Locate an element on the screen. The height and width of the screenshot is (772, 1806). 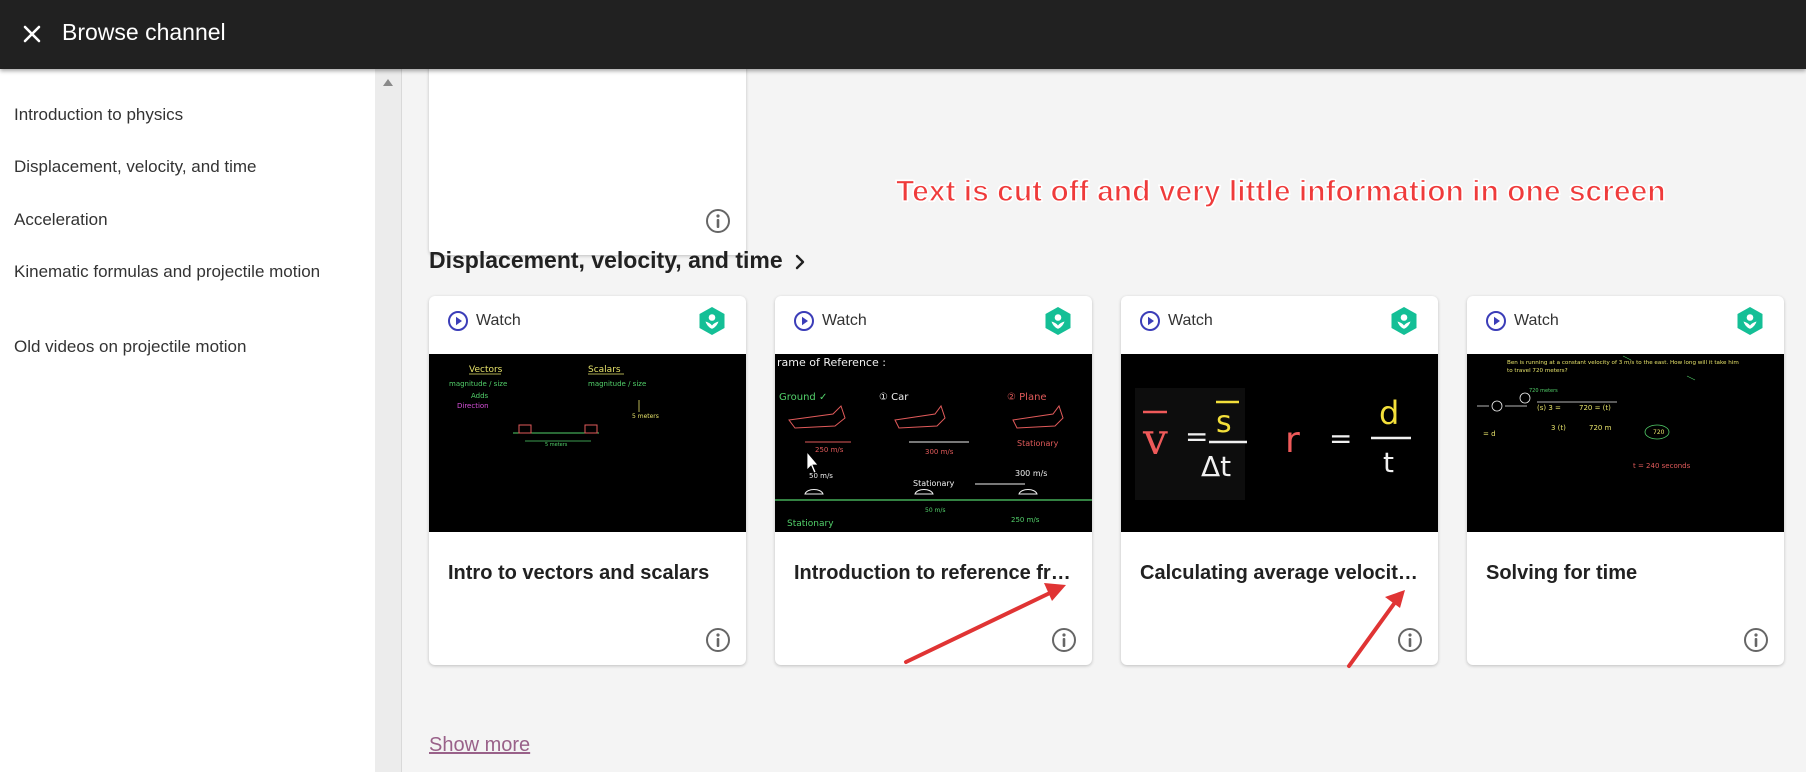
svg-text: 3 (t) is located at coordinates (1558, 428).